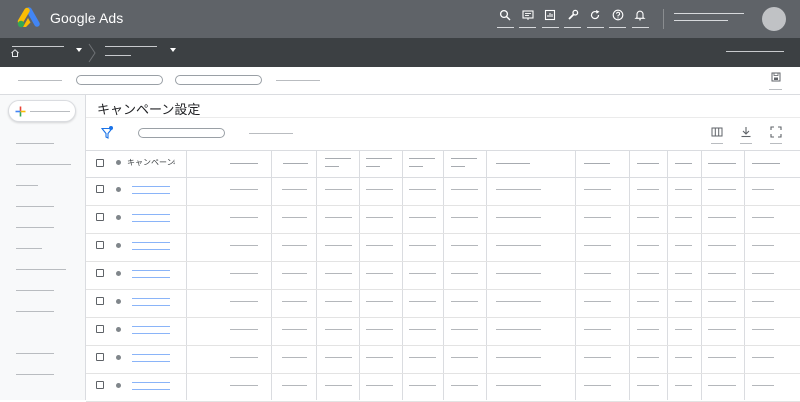  What do you see at coordinates (42, 111) in the screenshot?
I see `new-button` at bounding box center [42, 111].